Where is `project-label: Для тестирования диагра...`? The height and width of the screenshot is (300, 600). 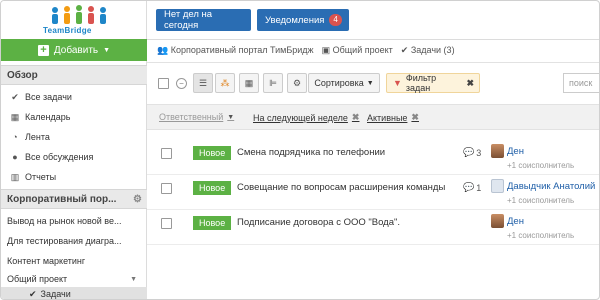
project-label: Для тестирования диагра... is located at coordinates (64, 241).